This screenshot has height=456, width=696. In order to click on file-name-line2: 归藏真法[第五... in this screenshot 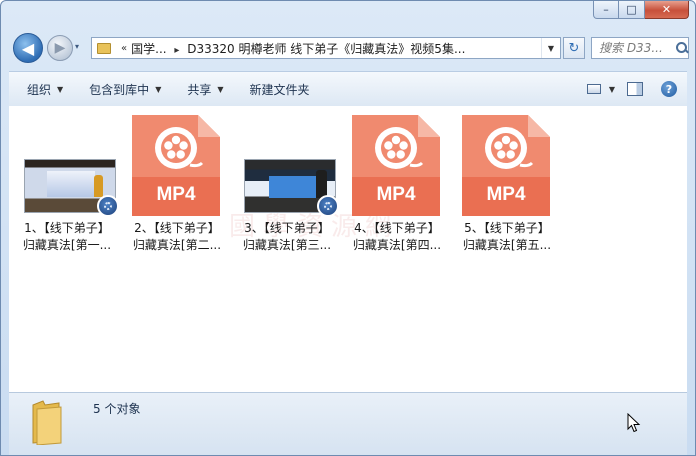, I will do `click(507, 245)`.